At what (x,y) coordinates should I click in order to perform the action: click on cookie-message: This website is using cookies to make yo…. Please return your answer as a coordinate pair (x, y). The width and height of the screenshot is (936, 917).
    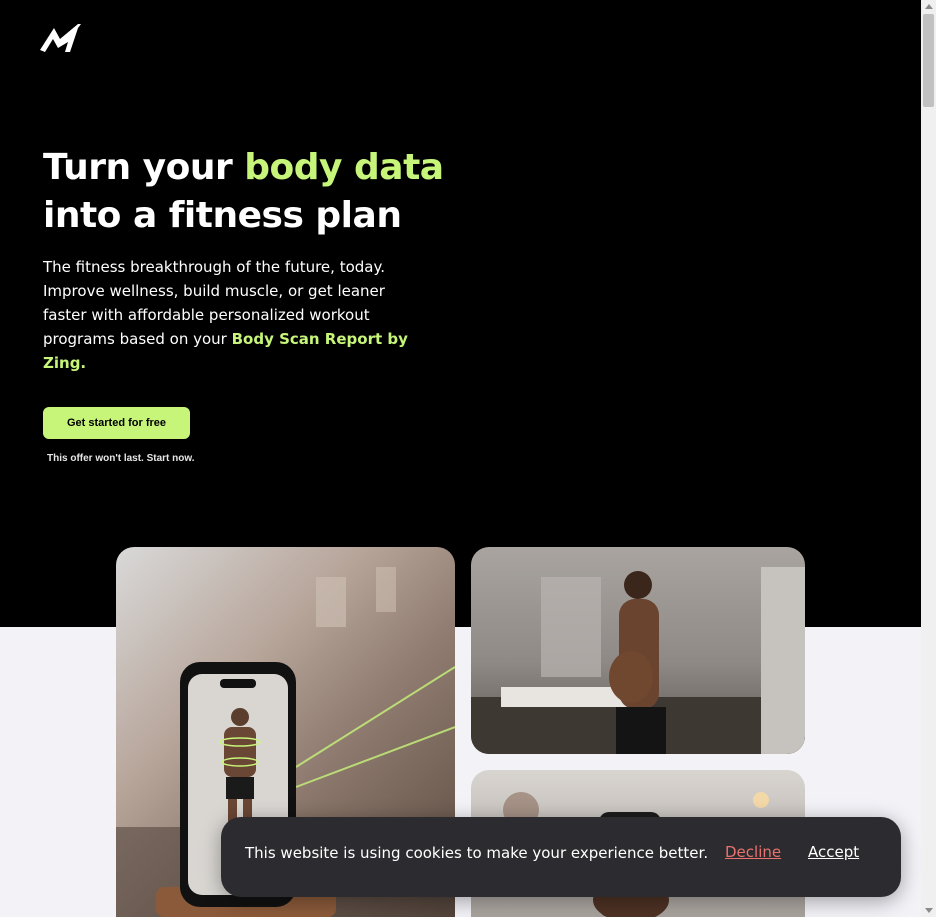
    Looking at the image, I should click on (477, 853).